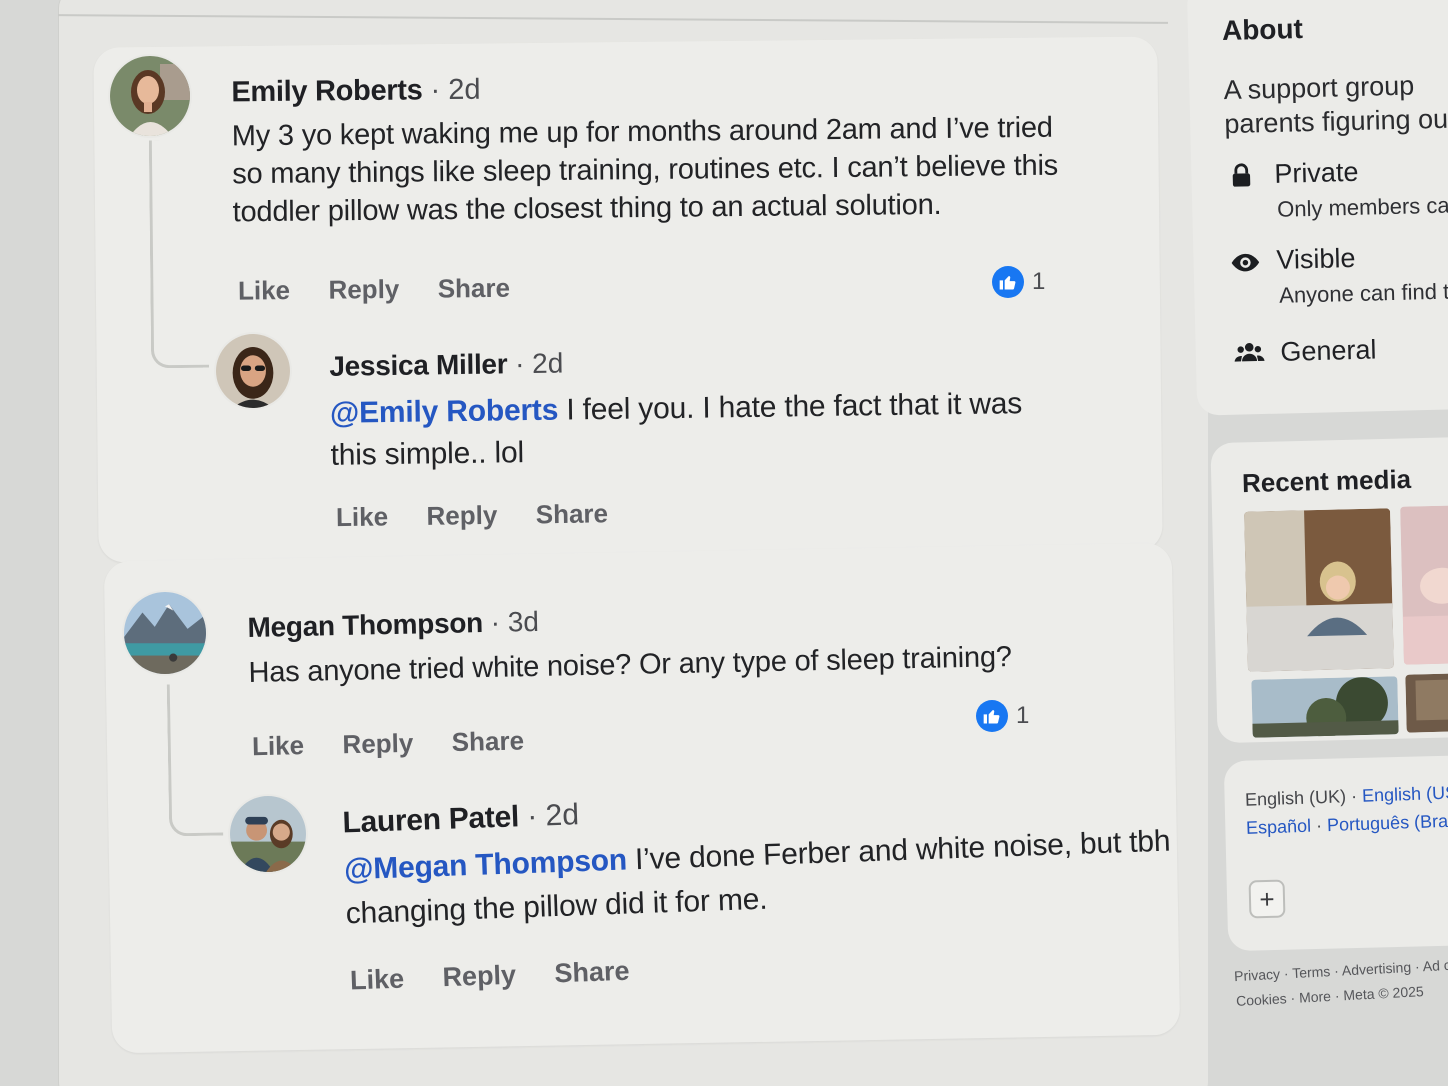  Describe the element at coordinates (1377, 969) in the screenshot. I see `footer-link-advertising: Advertising` at that location.